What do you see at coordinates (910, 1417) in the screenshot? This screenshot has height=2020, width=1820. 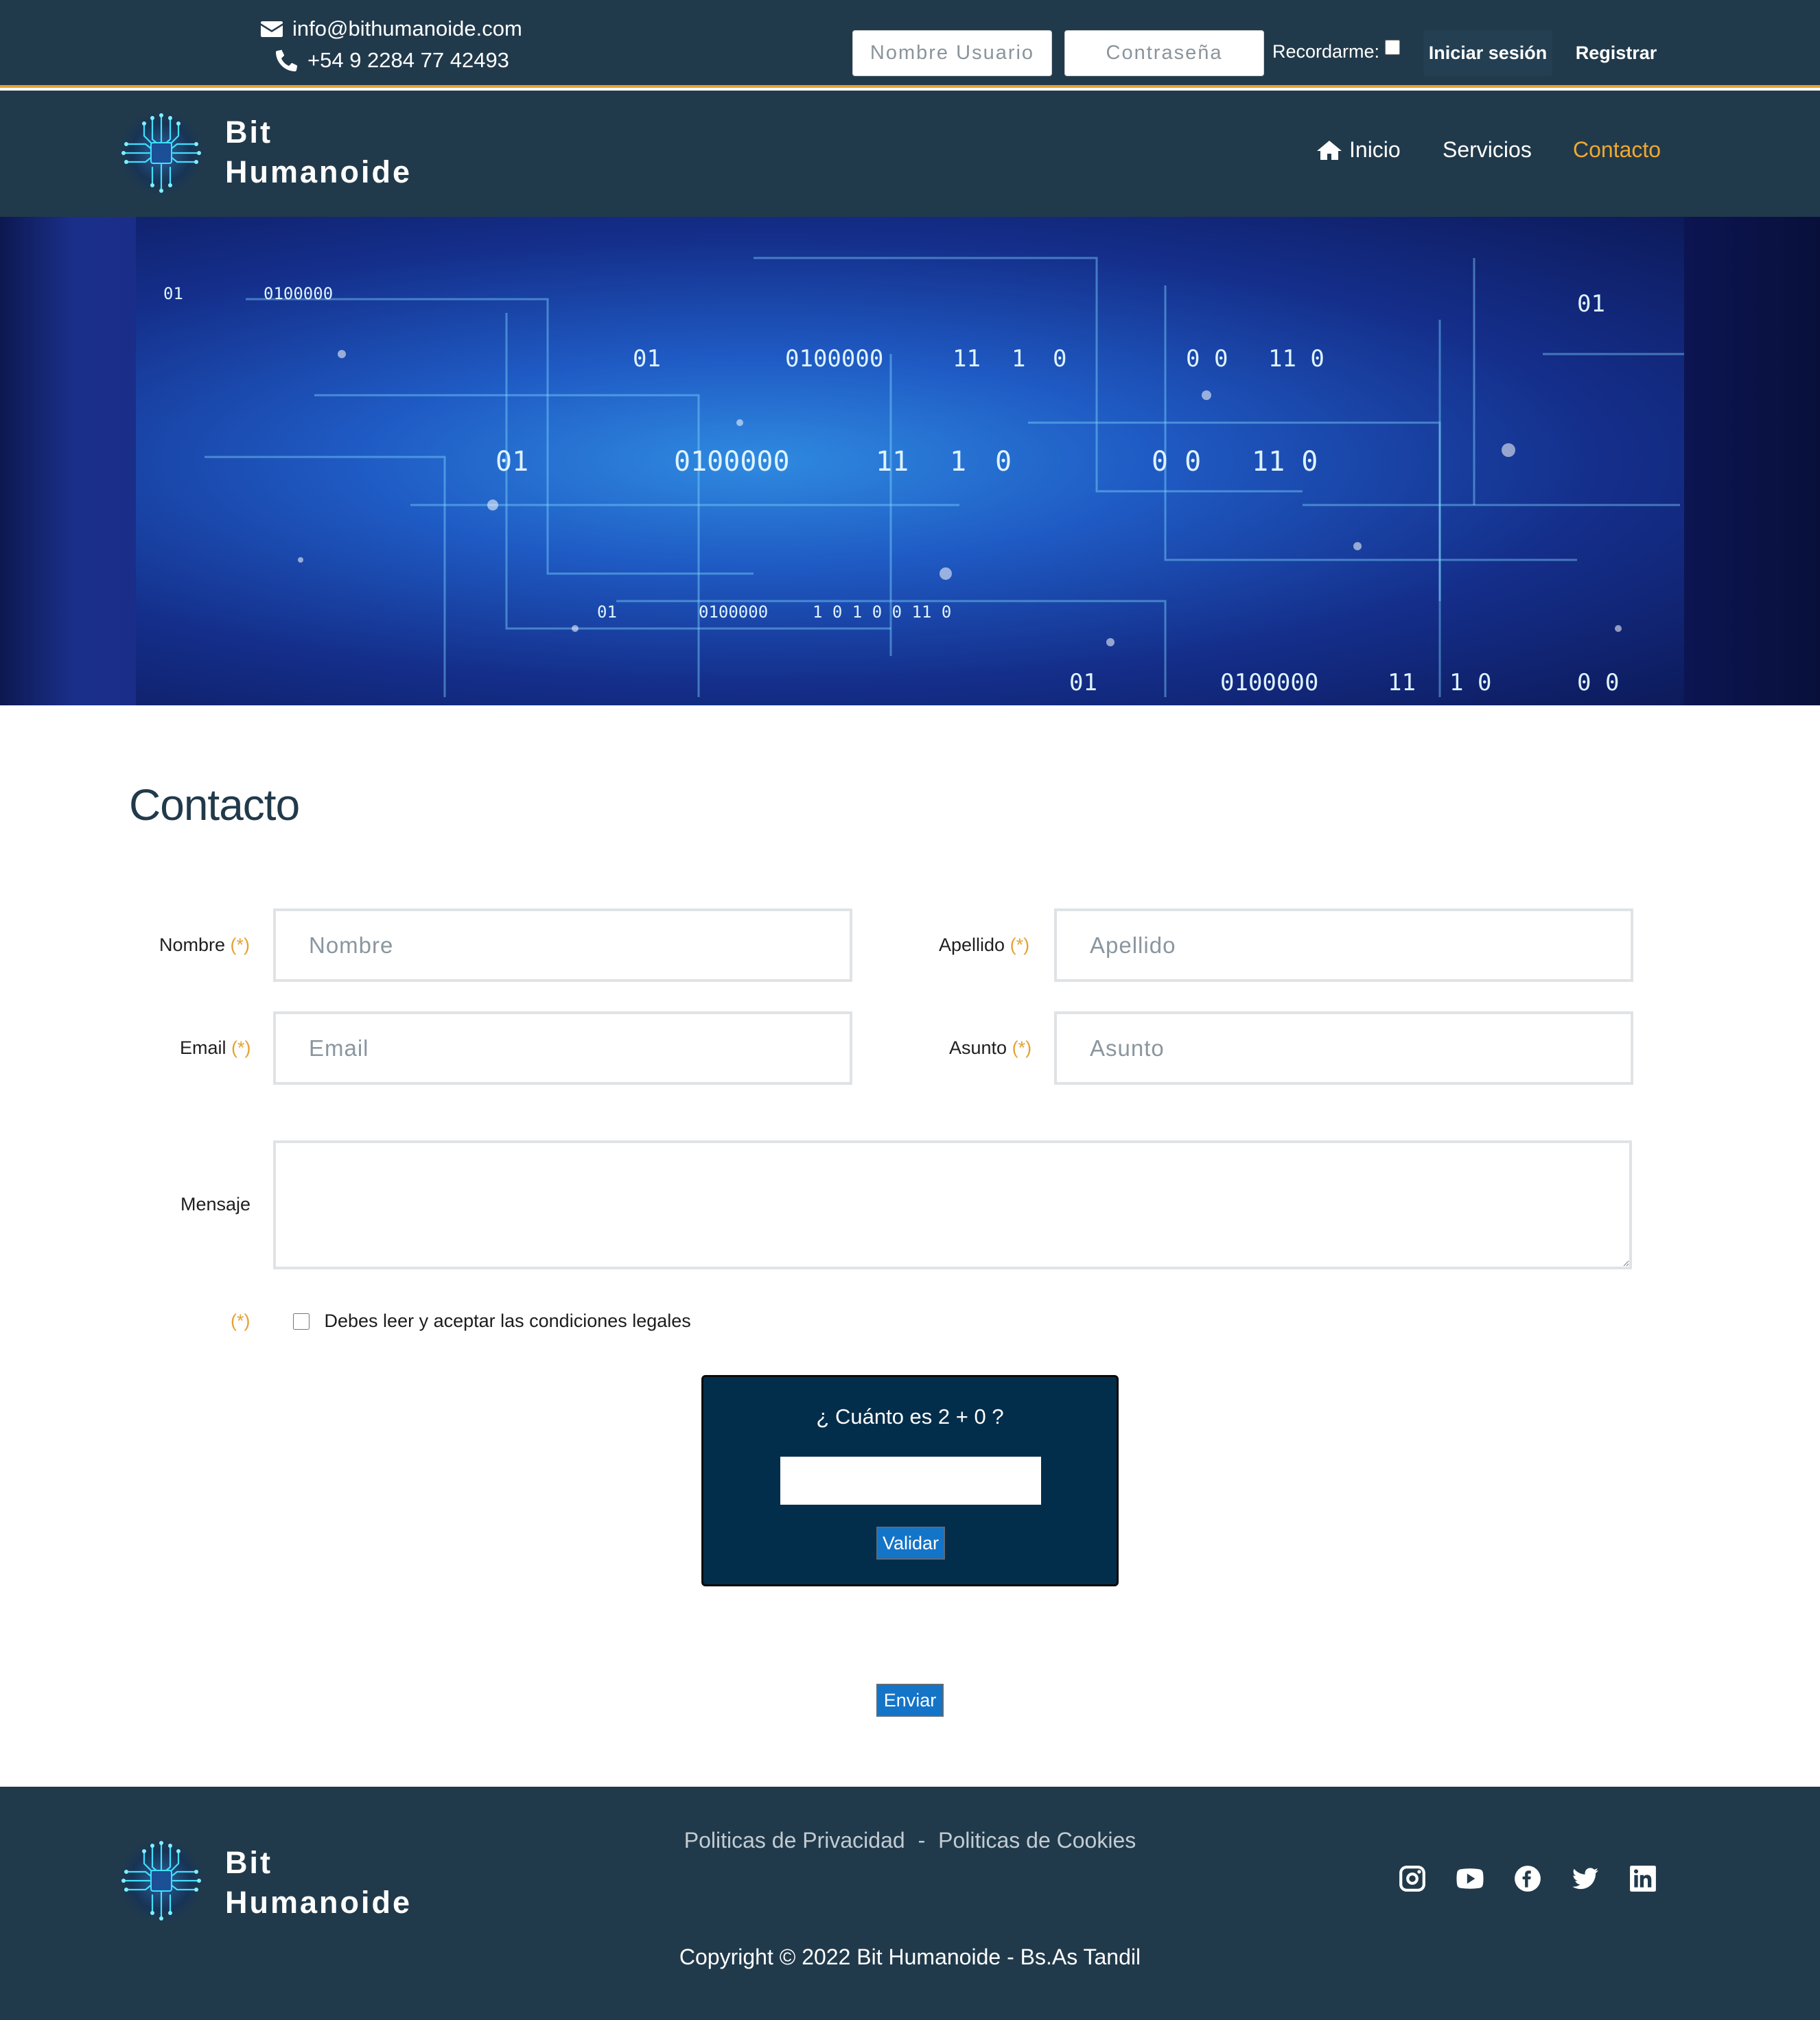 I see `captcha-question: ¿ Cuánto es 2 + 0 ?` at bounding box center [910, 1417].